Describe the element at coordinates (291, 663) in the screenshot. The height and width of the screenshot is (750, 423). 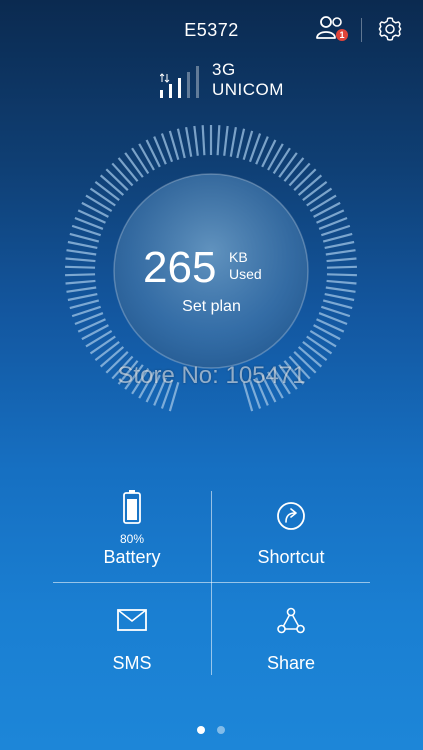
I see `share-label: Share` at that location.